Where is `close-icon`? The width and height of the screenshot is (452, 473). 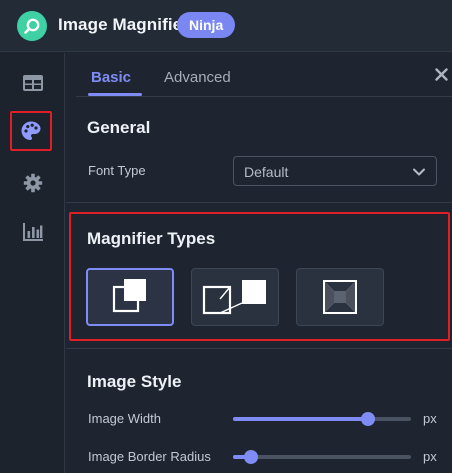 close-icon is located at coordinates (441, 74).